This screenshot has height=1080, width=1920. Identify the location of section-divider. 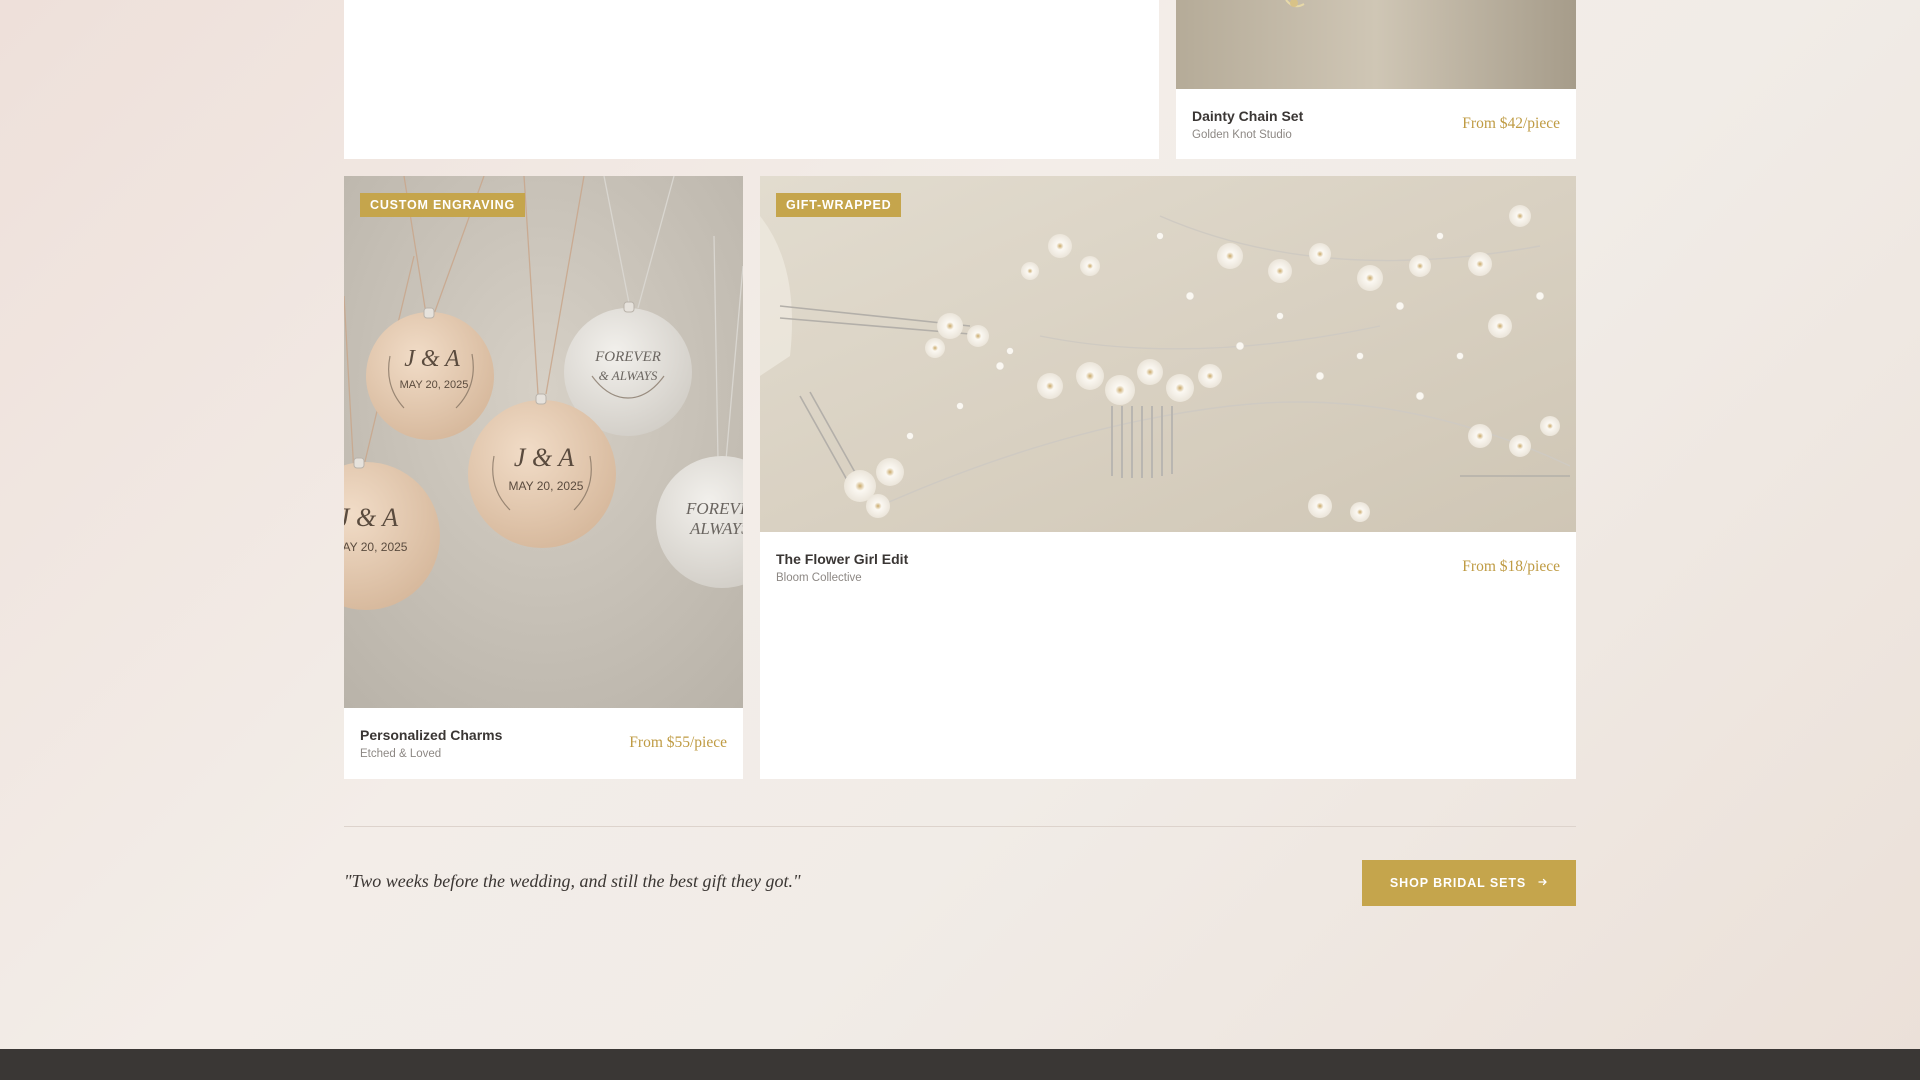
(960, 826).